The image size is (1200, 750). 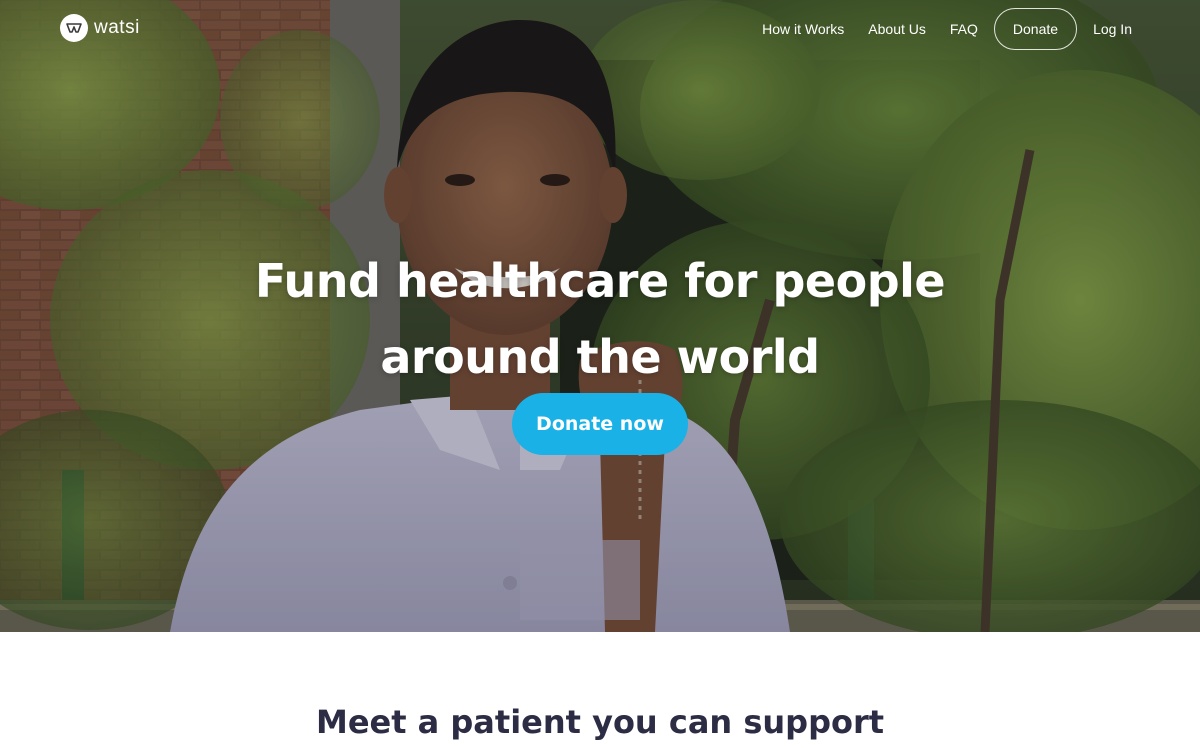 What do you see at coordinates (897, 29) in the screenshot?
I see `nav-about-us: About Us` at bounding box center [897, 29].